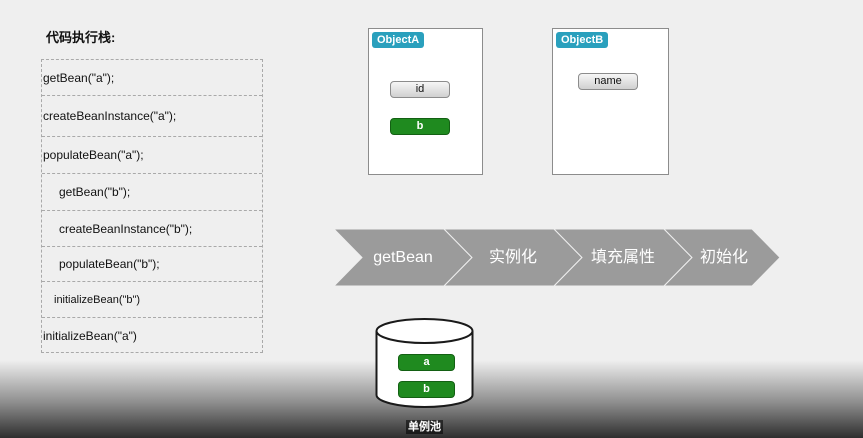  What do you see at coordinates (152, 229) in the screenshot?
I see `stack-frame: createBeanInstance("b");` at bounding box center [152, 229].